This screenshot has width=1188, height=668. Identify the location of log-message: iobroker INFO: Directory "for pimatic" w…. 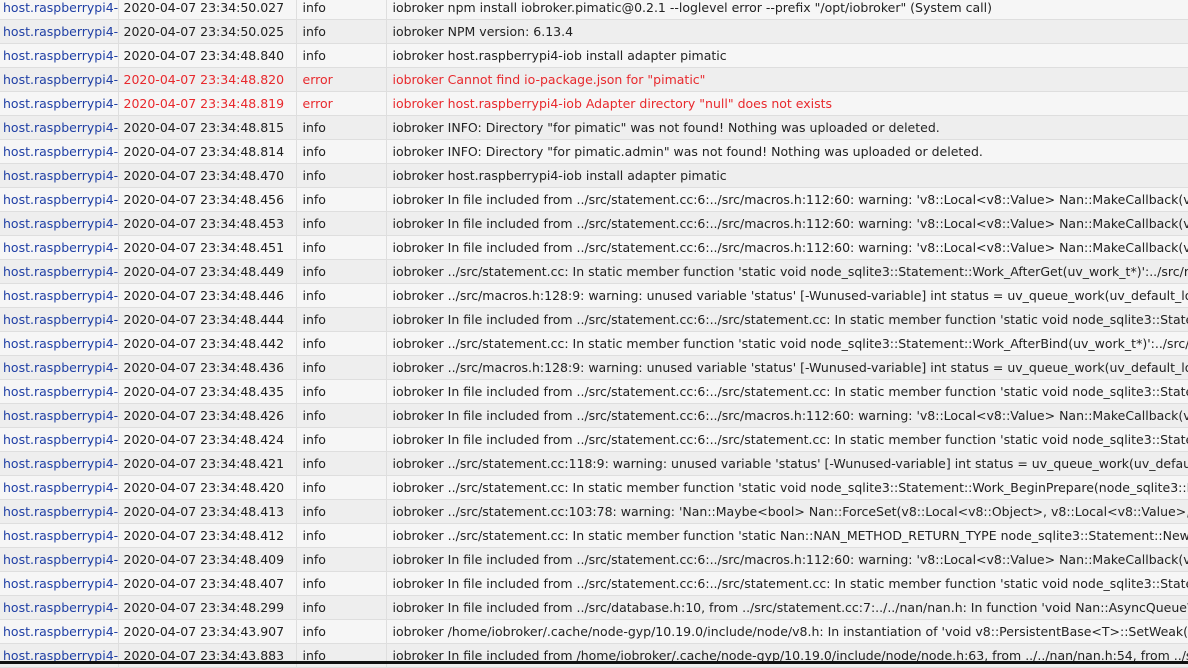
(787, 127).